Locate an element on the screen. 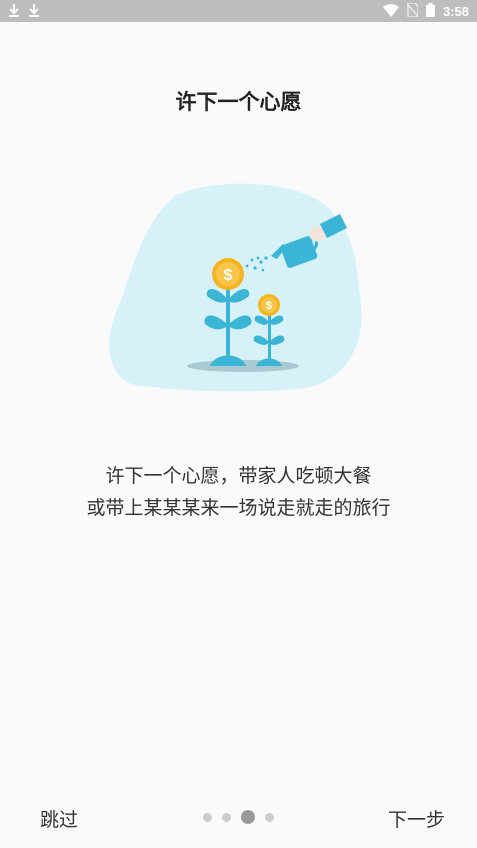 This screenshot has width=477, height=848. page-indicator is located at coordinates (238, 817).